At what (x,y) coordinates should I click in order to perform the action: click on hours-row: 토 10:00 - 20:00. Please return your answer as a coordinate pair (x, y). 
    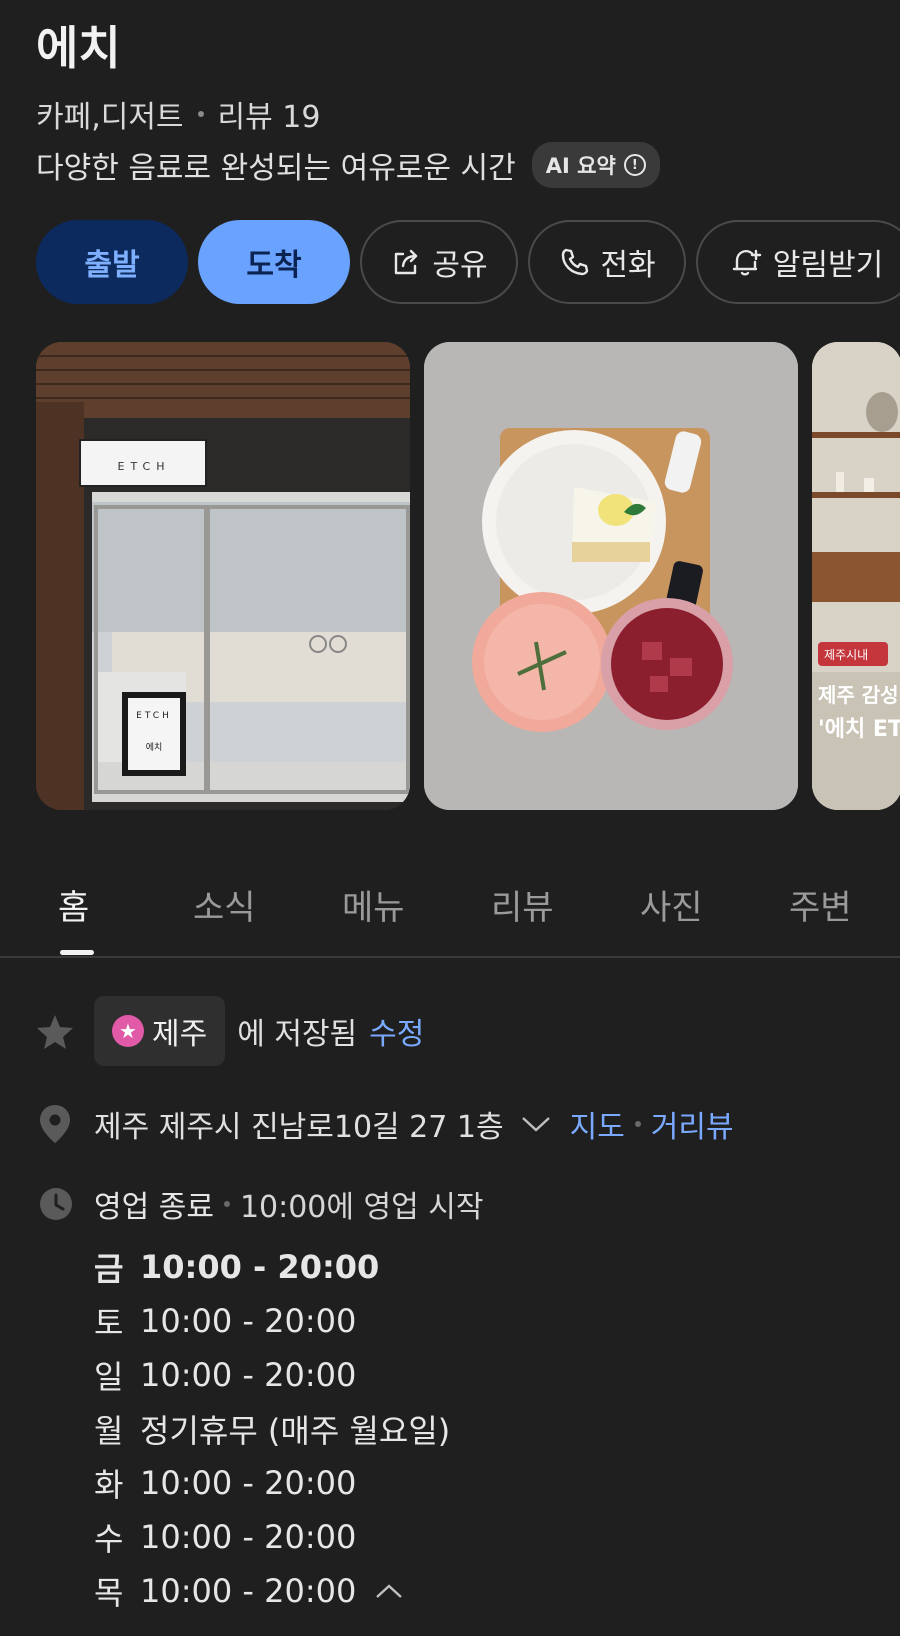
    Looking at the image, I should click on (272, 1321).